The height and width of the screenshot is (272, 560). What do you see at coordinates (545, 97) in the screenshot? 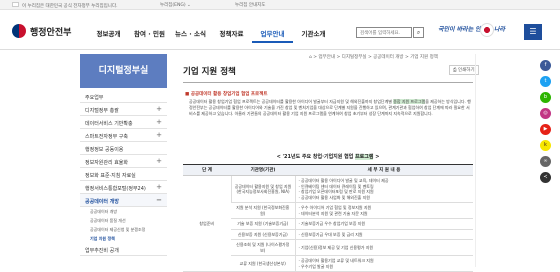
I see `blog-icon: b` at bounding box center [545, 97].